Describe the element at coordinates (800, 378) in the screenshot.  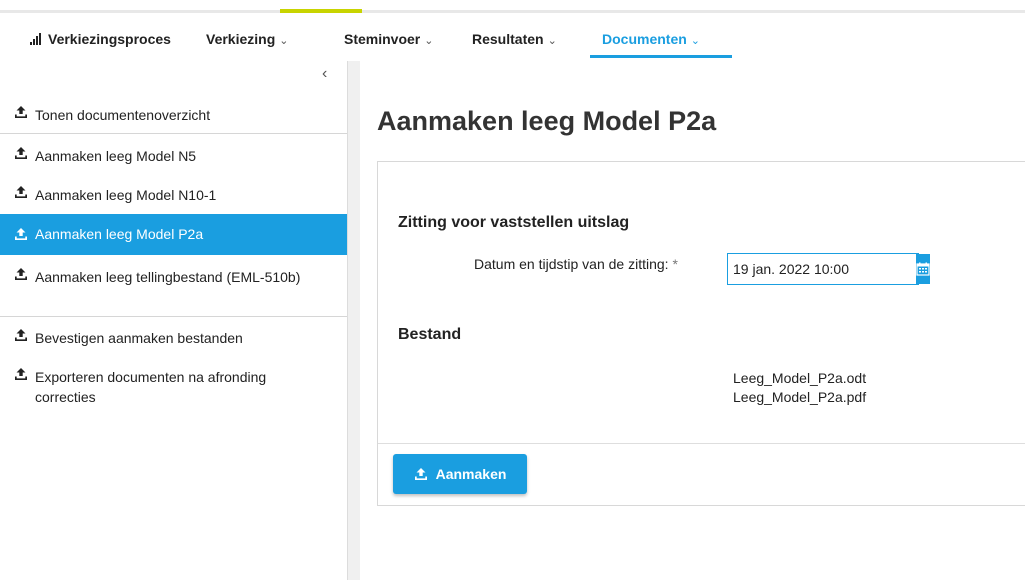
I see `file-name-odt: Leeg_Model_P2a.odt` at that location.